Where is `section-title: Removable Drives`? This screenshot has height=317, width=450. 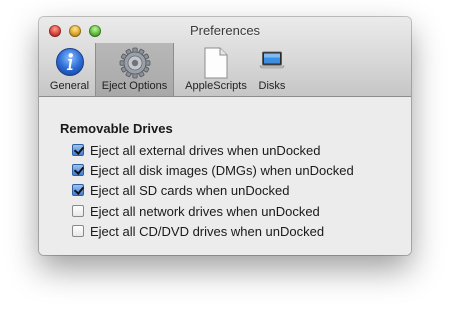 section-title: Removable Drives is located at coordinates (116, 128).